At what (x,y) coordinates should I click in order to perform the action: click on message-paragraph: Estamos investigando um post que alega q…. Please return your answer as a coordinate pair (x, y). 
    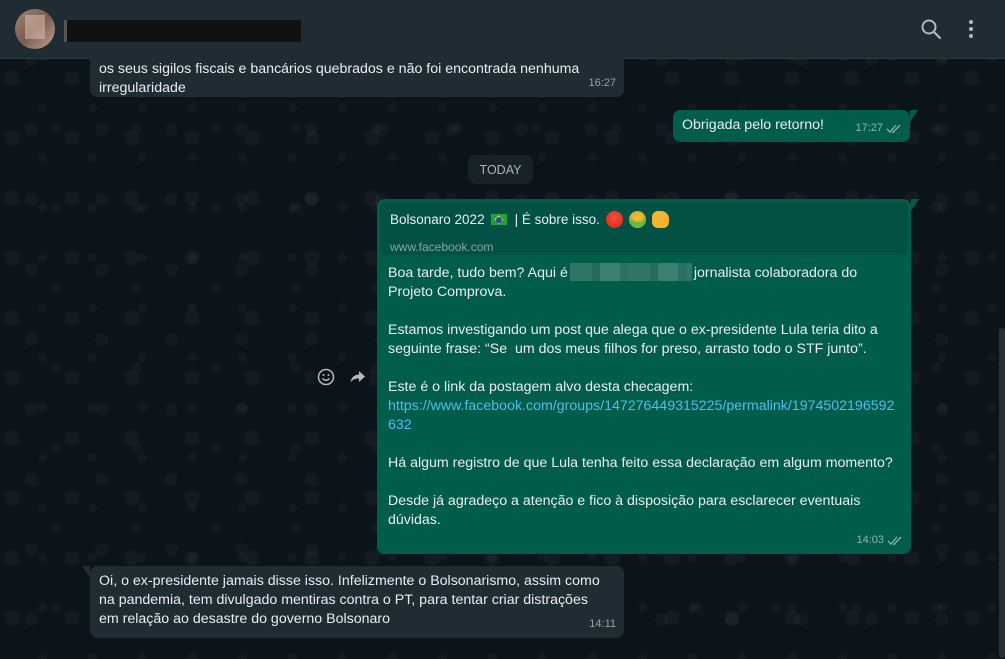
    Looking at the image, I should click on (635, 339).